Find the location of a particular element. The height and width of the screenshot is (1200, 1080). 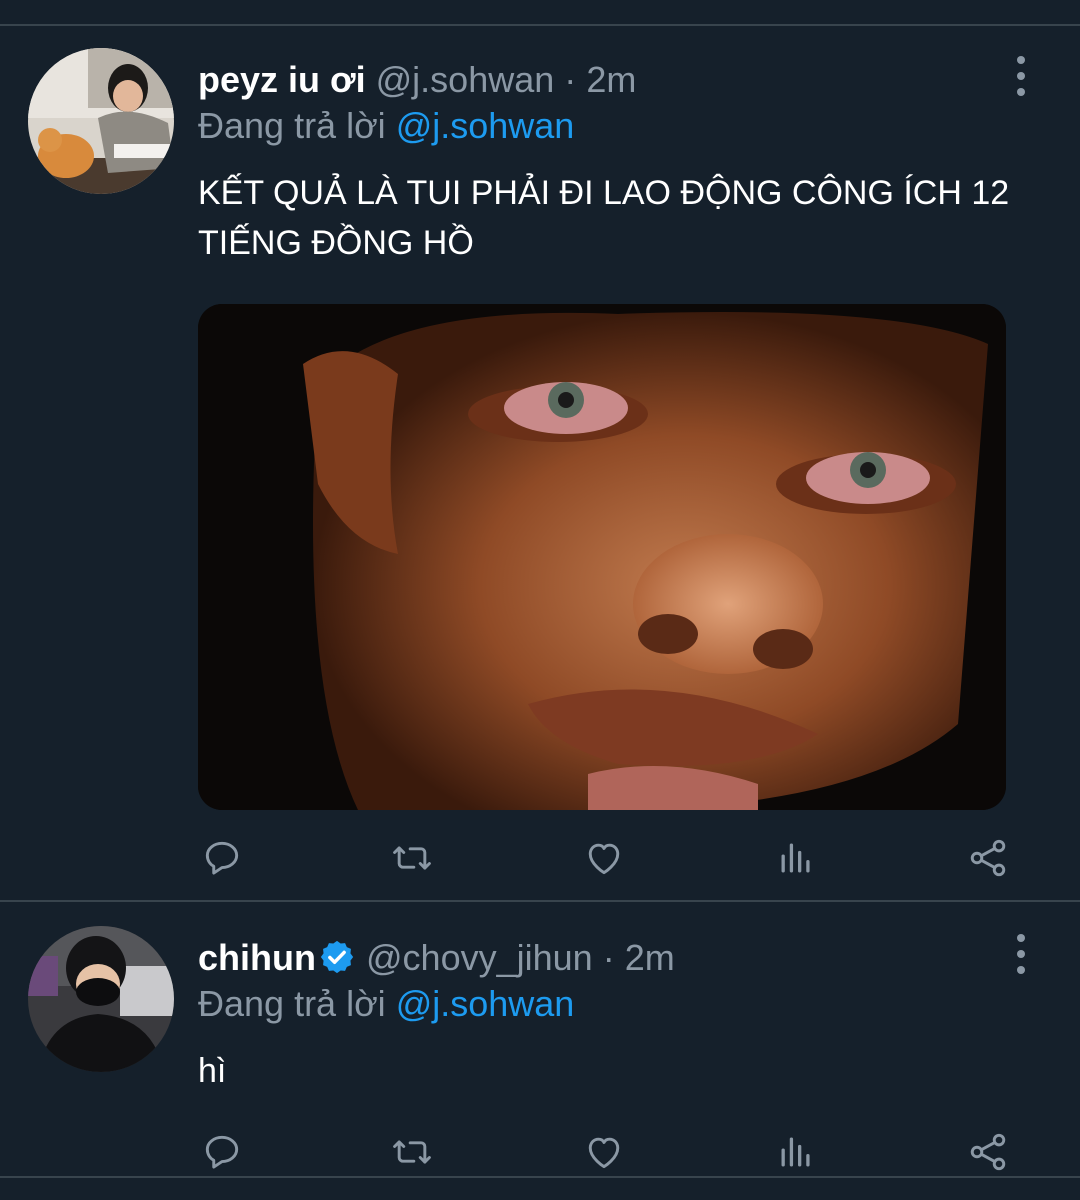

tweet-text: hì is located at coordinates (212, 1071).